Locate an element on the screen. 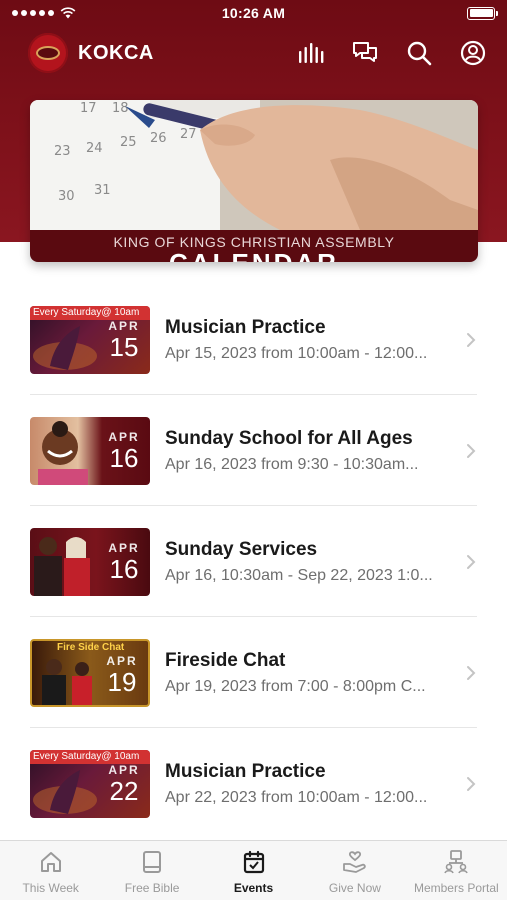 The image size is (507, 900). app-header: KOKCA is located at coordinates (253, 53).